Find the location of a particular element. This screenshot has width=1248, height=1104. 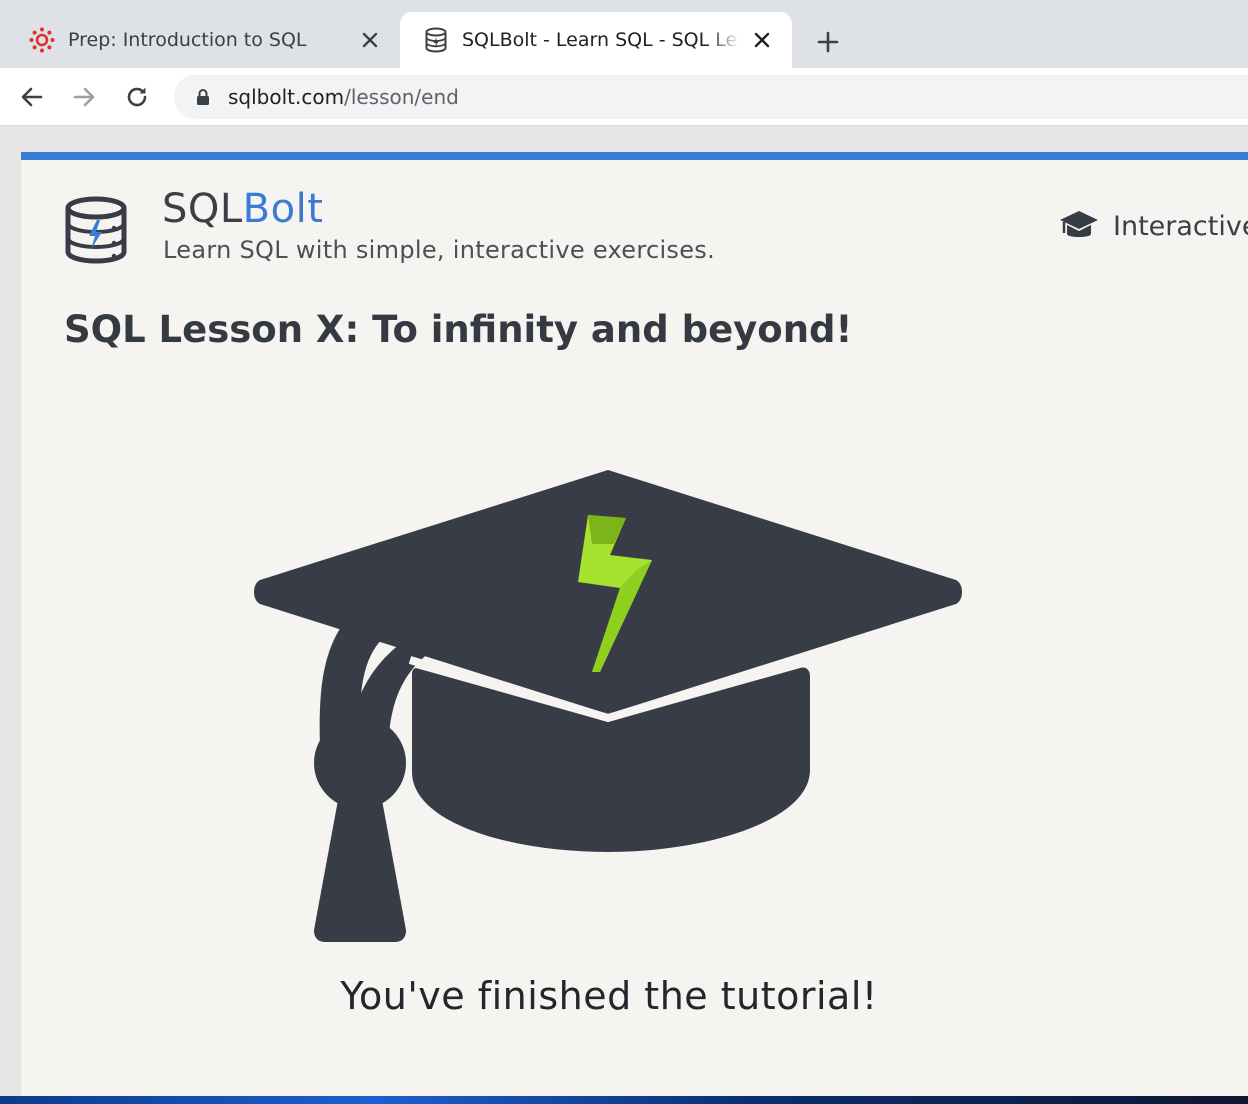

site-brand: SQLBolt is located at coordinates (242, 209).